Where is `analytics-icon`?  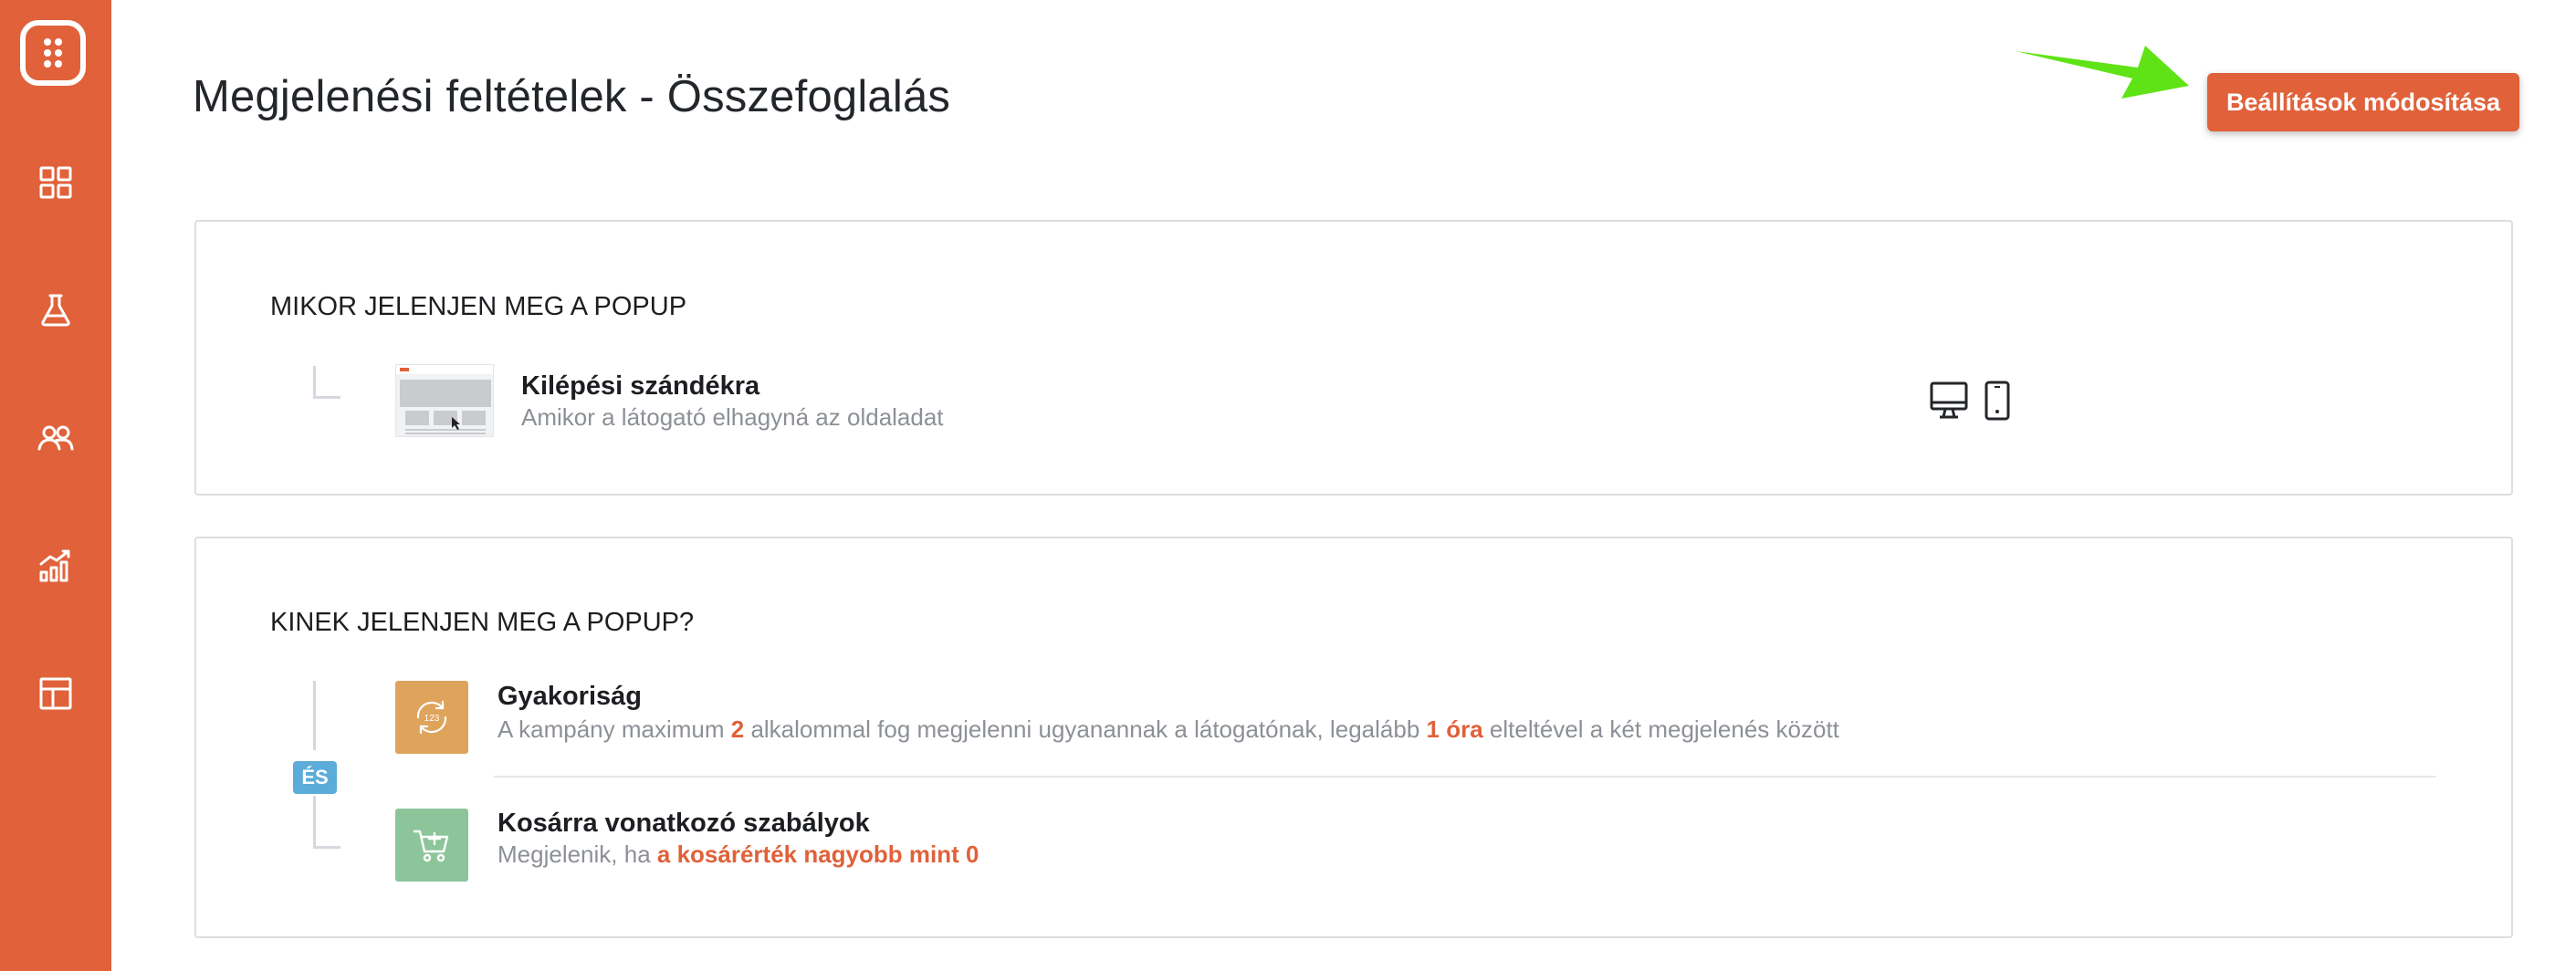
analytics-icon is located at coordinates (54, 565).